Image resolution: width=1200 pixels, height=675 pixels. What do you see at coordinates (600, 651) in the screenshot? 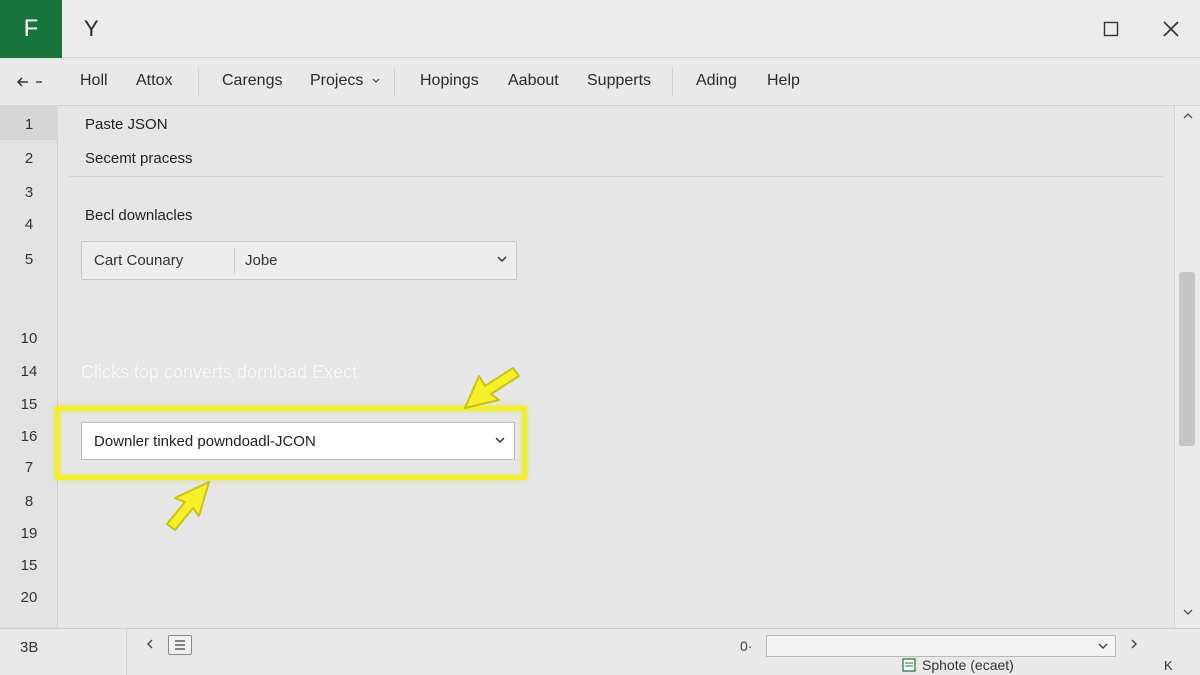
I see `status-bar: 3B 0· Sphote (ecaet) K` at bounding box center [600, 651].